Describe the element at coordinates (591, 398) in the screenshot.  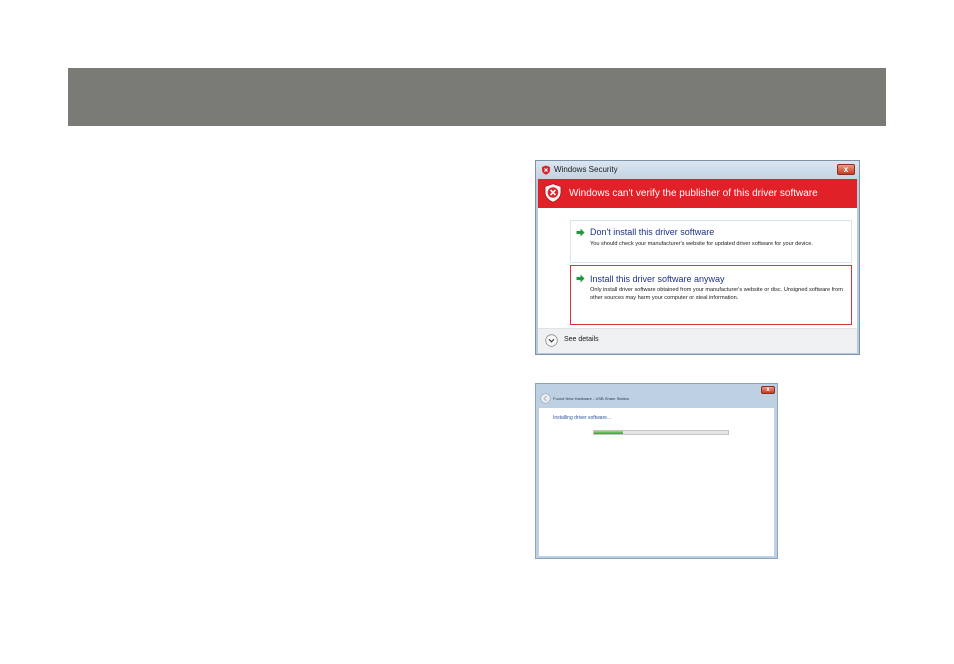
I see `dialog-title: Found New Hardware - USB Share Station` at that location.